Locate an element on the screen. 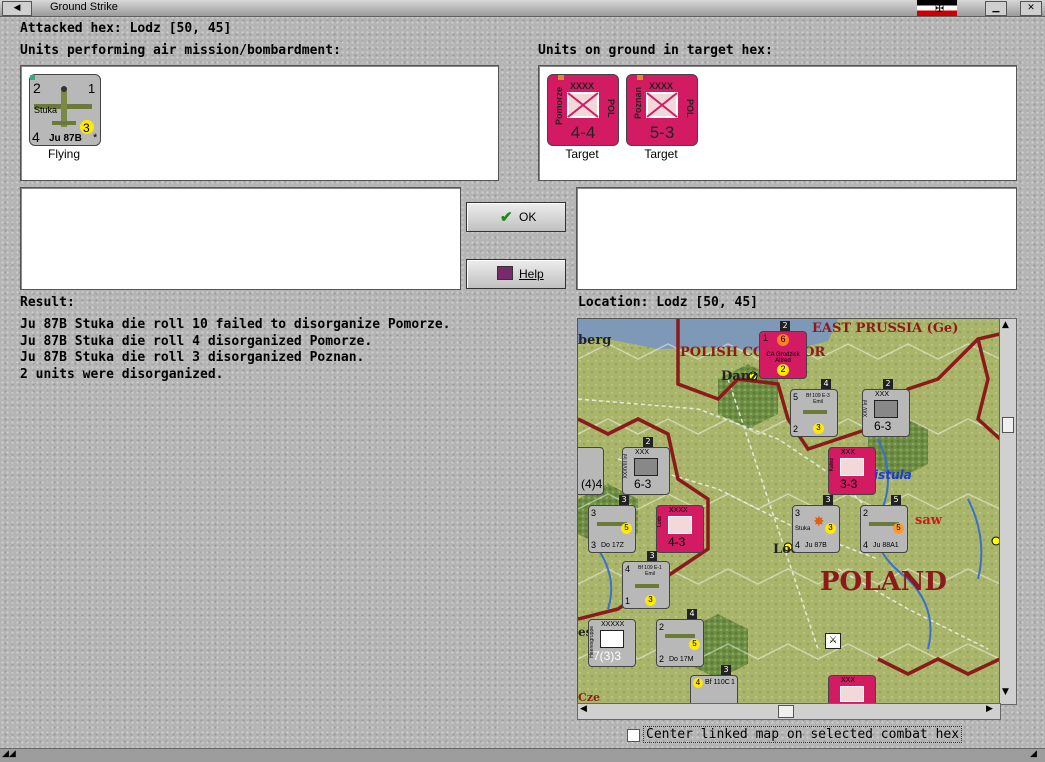  bomber-plane-icon is located at coordinates (680, 636).